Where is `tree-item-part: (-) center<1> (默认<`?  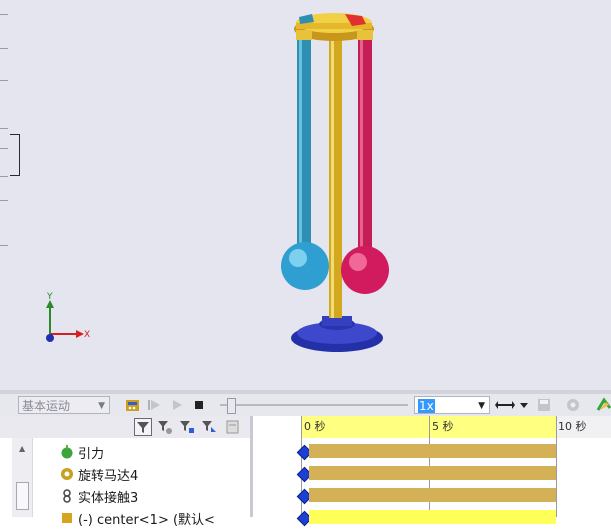 tree-item-part: (-) center<1> (默认< is located at coordinates (137, 518).